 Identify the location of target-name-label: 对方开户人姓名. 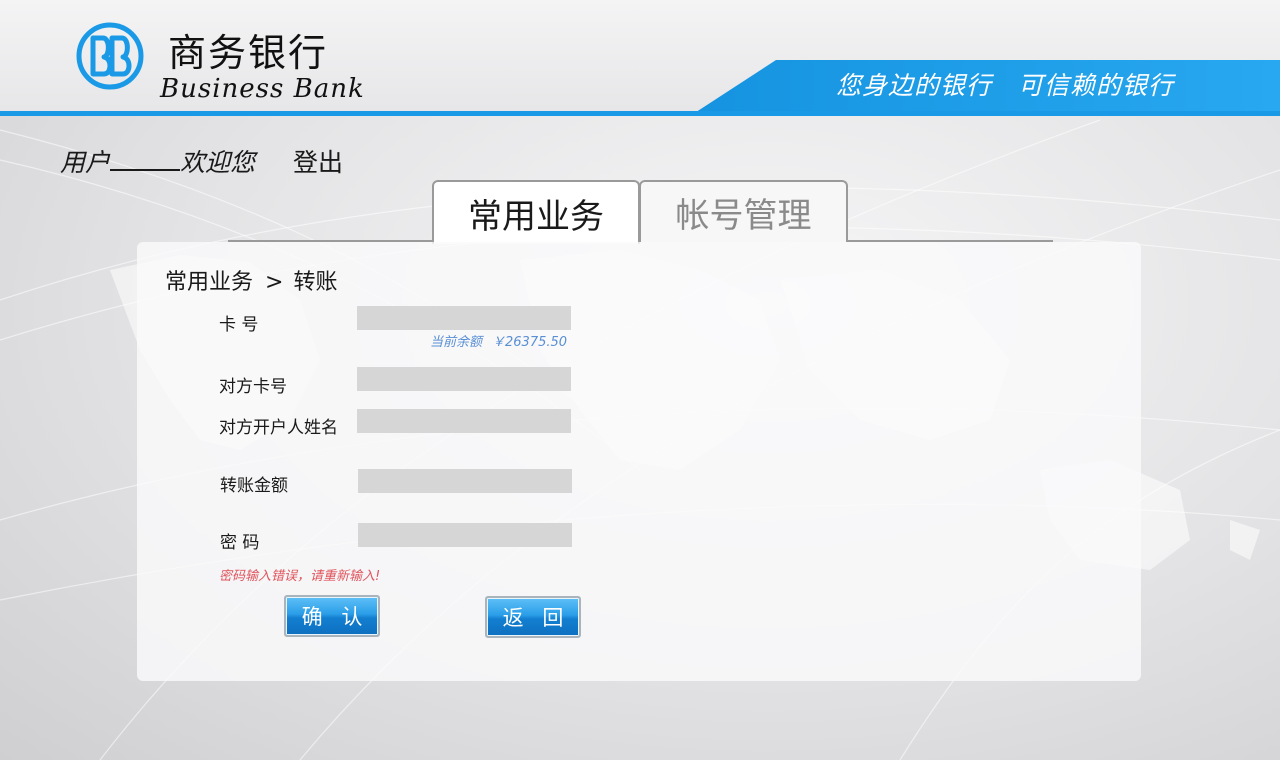
(278, 428).